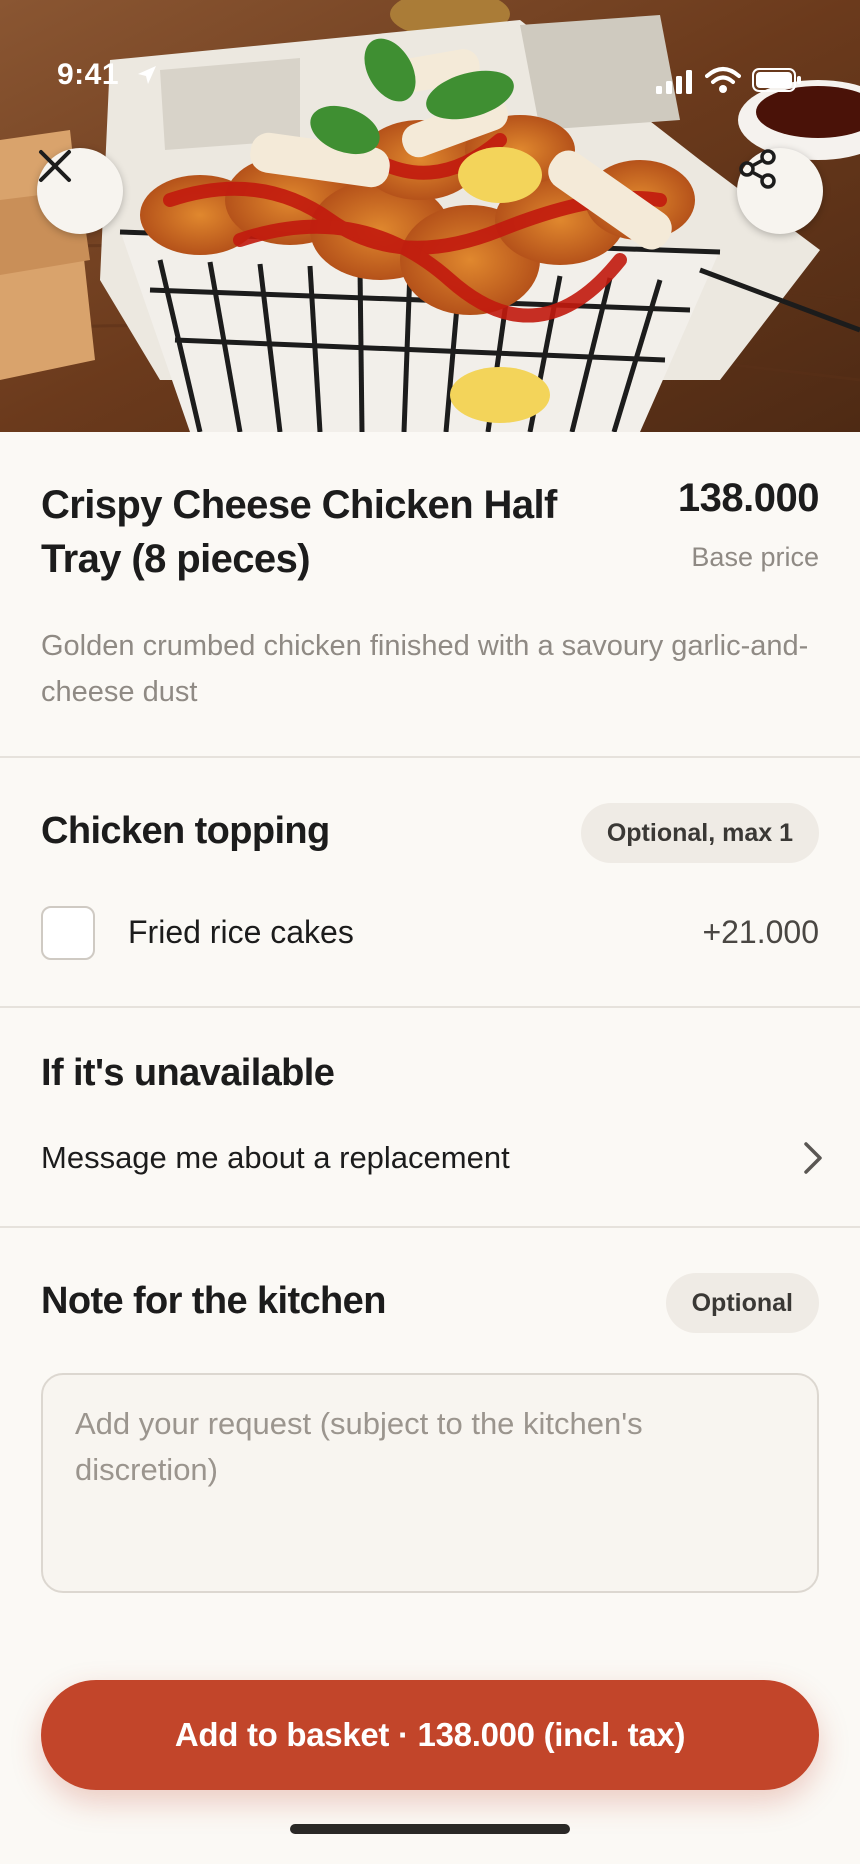 The width and height of the screenshot is (860, 1864). What do you see at coordinates (188, 1073) in the screenshot?
I see `unavailable-heading: If it's unavailable` at bounding box center [188, 1073].